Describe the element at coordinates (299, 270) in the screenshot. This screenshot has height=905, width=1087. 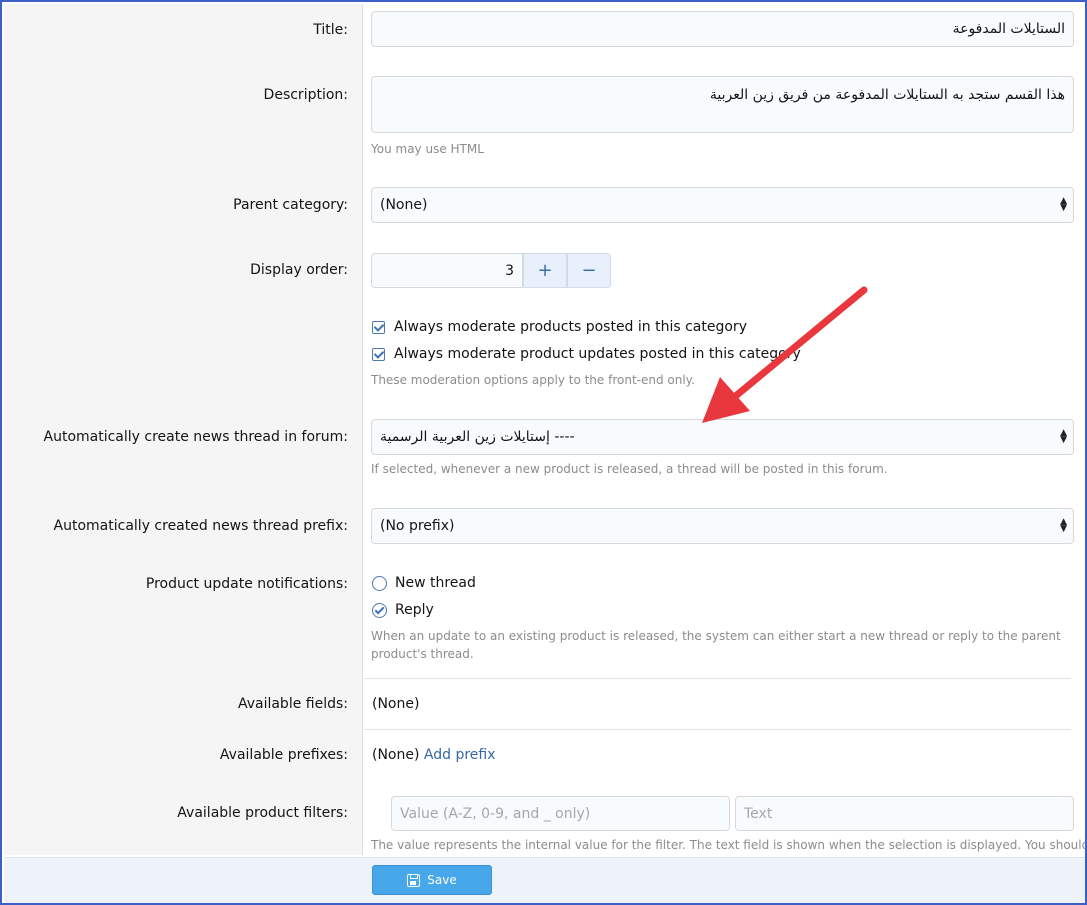
I see `display-order-label: Display order:` at that location.